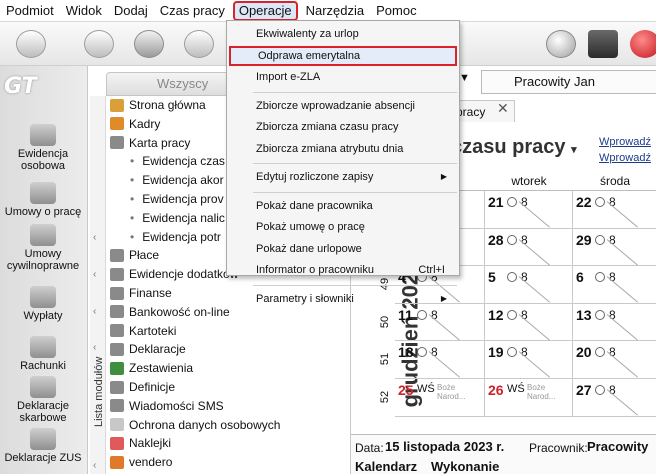  I want to click on calendar-day: 20 8, so click(614, 360).